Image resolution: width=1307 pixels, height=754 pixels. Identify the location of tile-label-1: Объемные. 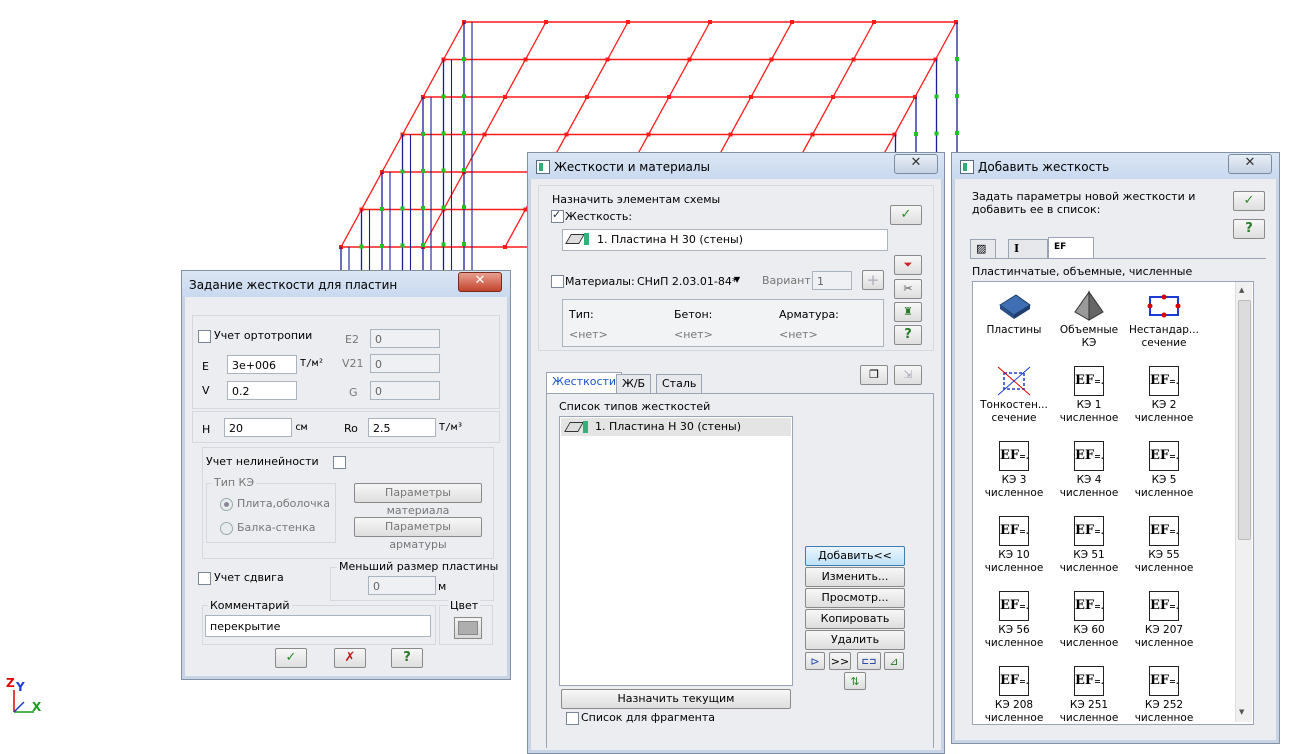
(1089, 330).